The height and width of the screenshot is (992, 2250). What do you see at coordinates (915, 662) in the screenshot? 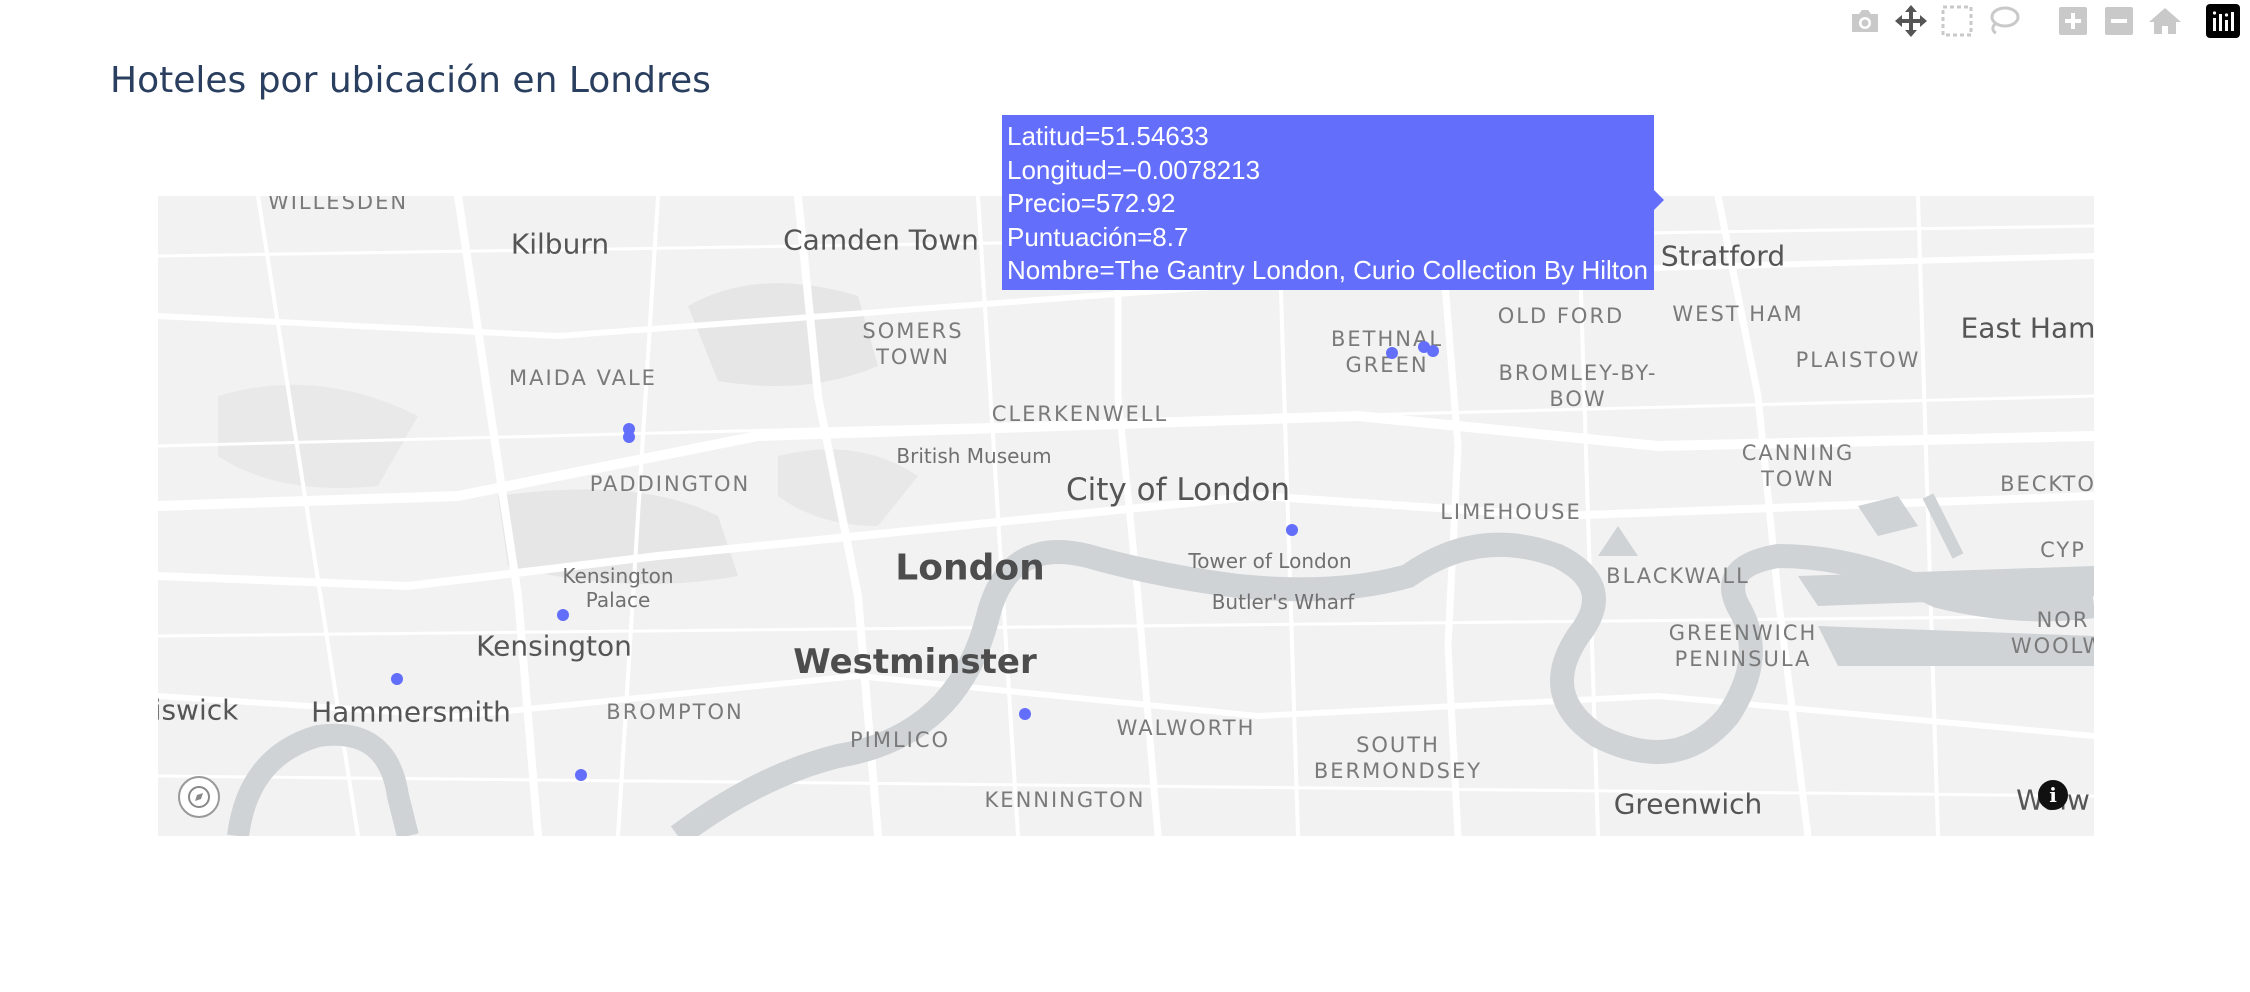
I see `place-label-westminster: Westminster` at bounding box center [915, 662].